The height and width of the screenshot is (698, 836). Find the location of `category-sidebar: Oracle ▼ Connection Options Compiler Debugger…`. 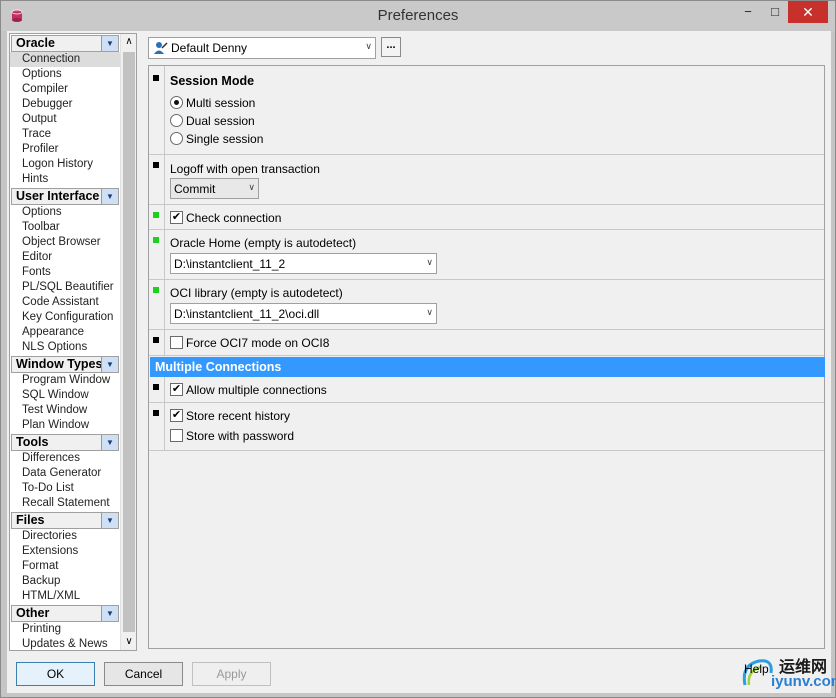

category-sidebar: Oracle ▼ Connection Options Compiler Debugger… is located at coordinates (73, 342).